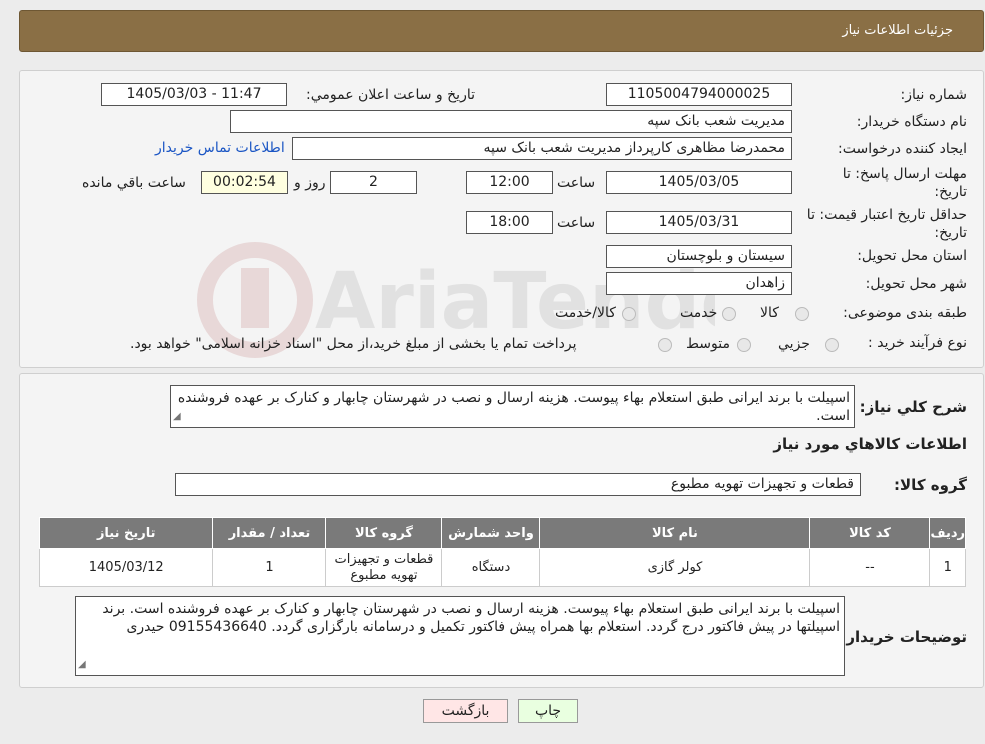 The width and height of the screenshot is (985, 744). What do you see at coordinates (744, 345) in the screenshot?
I see `process-radio-medium` at bounding box center [744, 345].